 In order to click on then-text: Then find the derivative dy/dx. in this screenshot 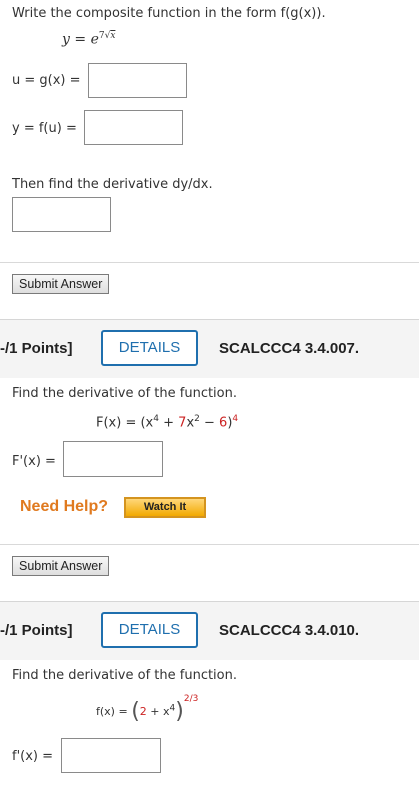, I will do `click(112, 184)`.